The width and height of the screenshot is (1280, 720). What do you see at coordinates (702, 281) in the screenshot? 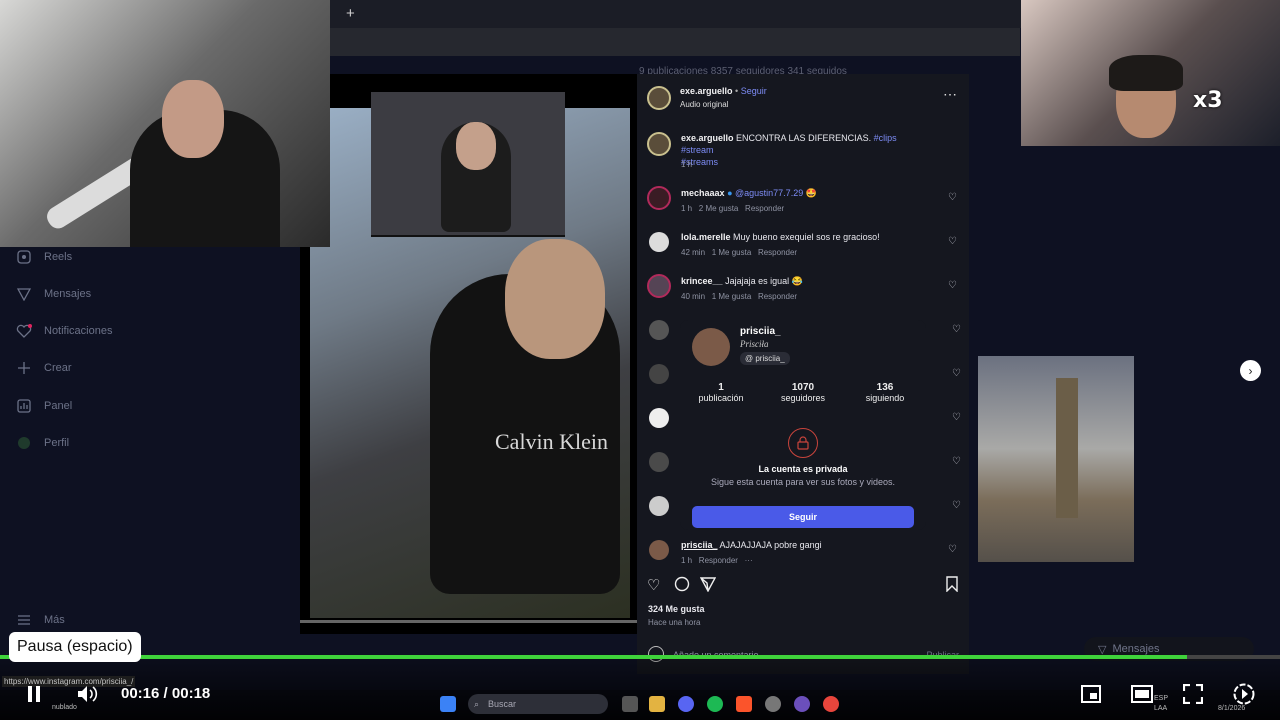
I see `comment-username: krincee__` at bounding box center [702, 281].